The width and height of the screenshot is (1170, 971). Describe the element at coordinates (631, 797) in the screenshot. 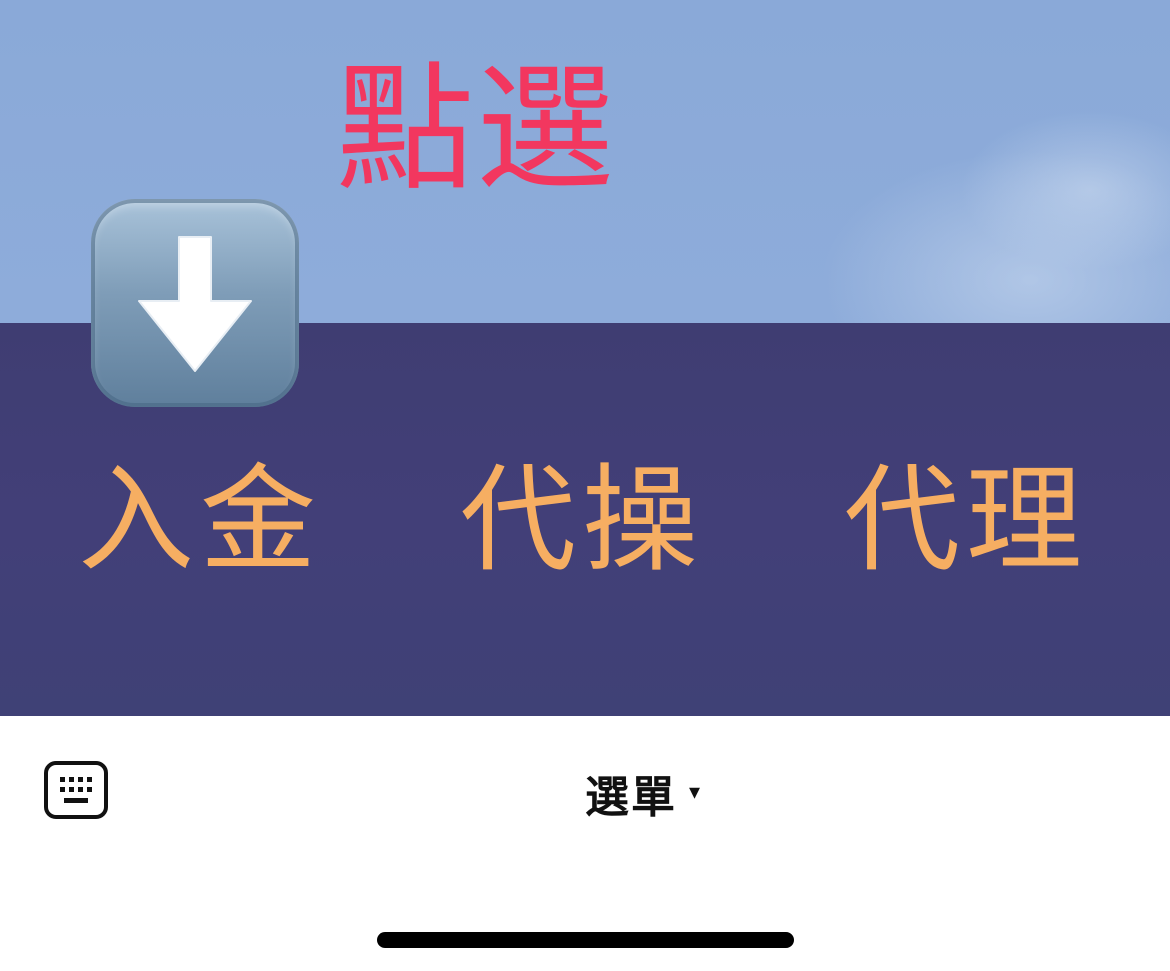

I see `rich-menu-toggle-label: 選單` at that location.